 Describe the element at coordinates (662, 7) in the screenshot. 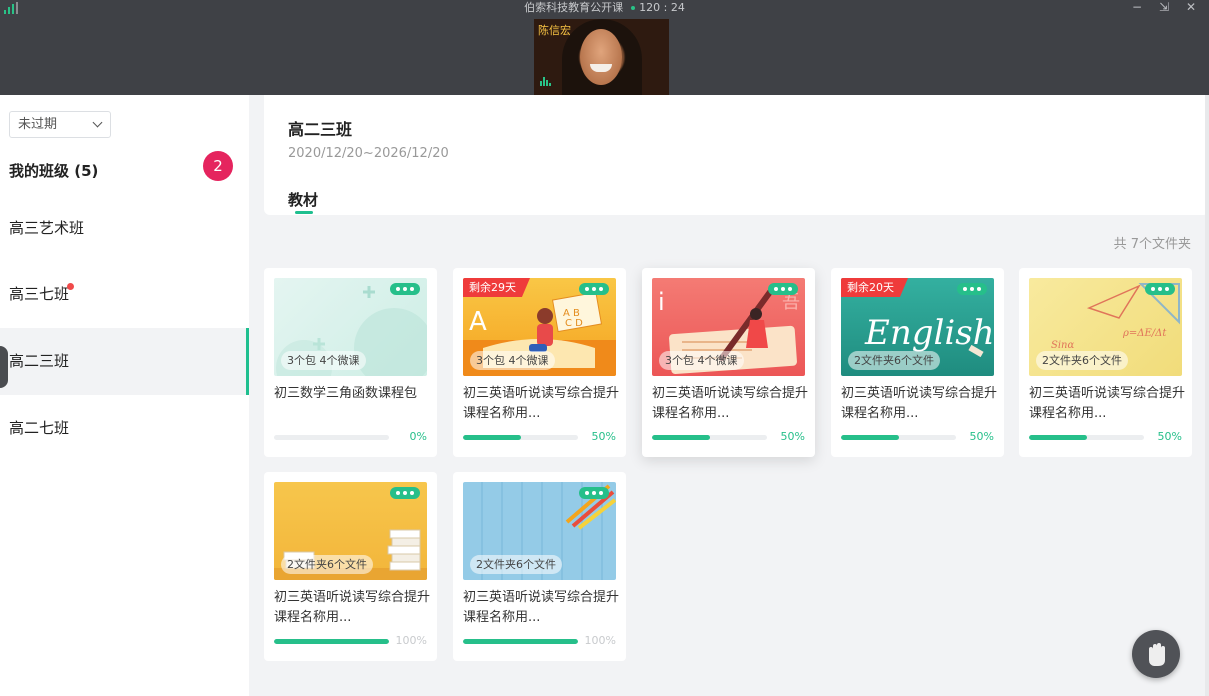

I see `session-timer: 120 : 24` at that location.